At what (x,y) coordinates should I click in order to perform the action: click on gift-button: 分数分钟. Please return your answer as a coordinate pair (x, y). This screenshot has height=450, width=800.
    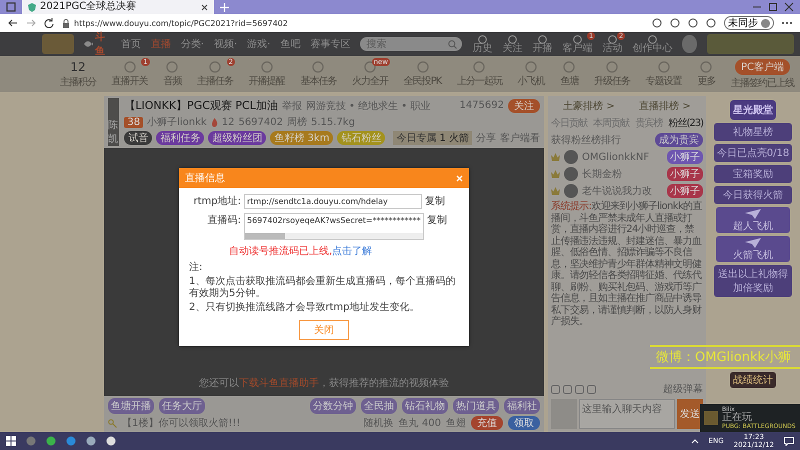
    Looking at the image, I should click on (333, 406).